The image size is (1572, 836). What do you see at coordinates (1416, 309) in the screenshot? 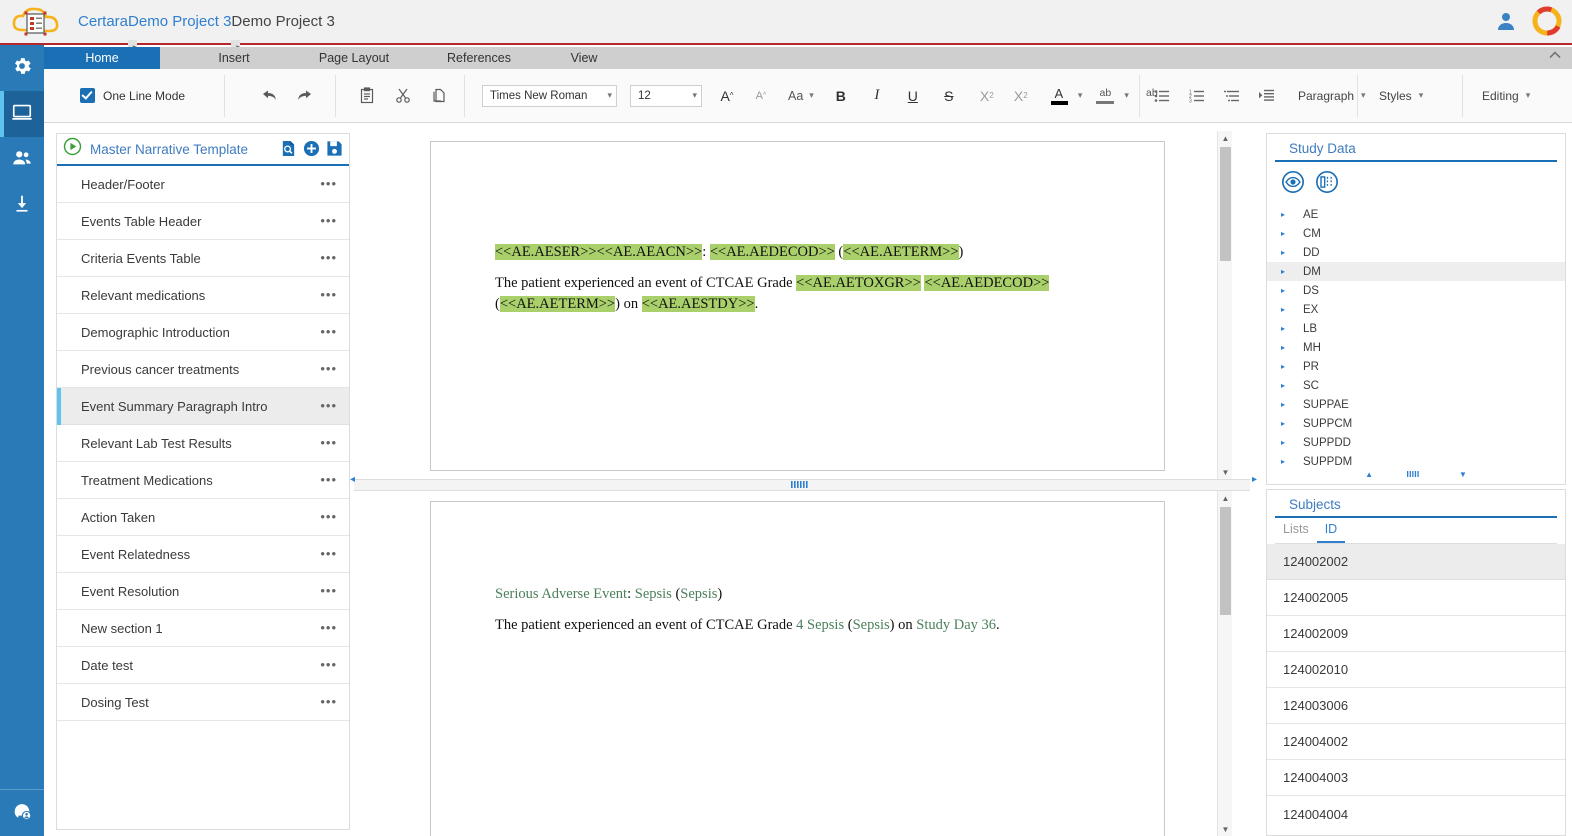
I see `dataset-node-ex: ▸ EX` at bounding box center [1416, 309].